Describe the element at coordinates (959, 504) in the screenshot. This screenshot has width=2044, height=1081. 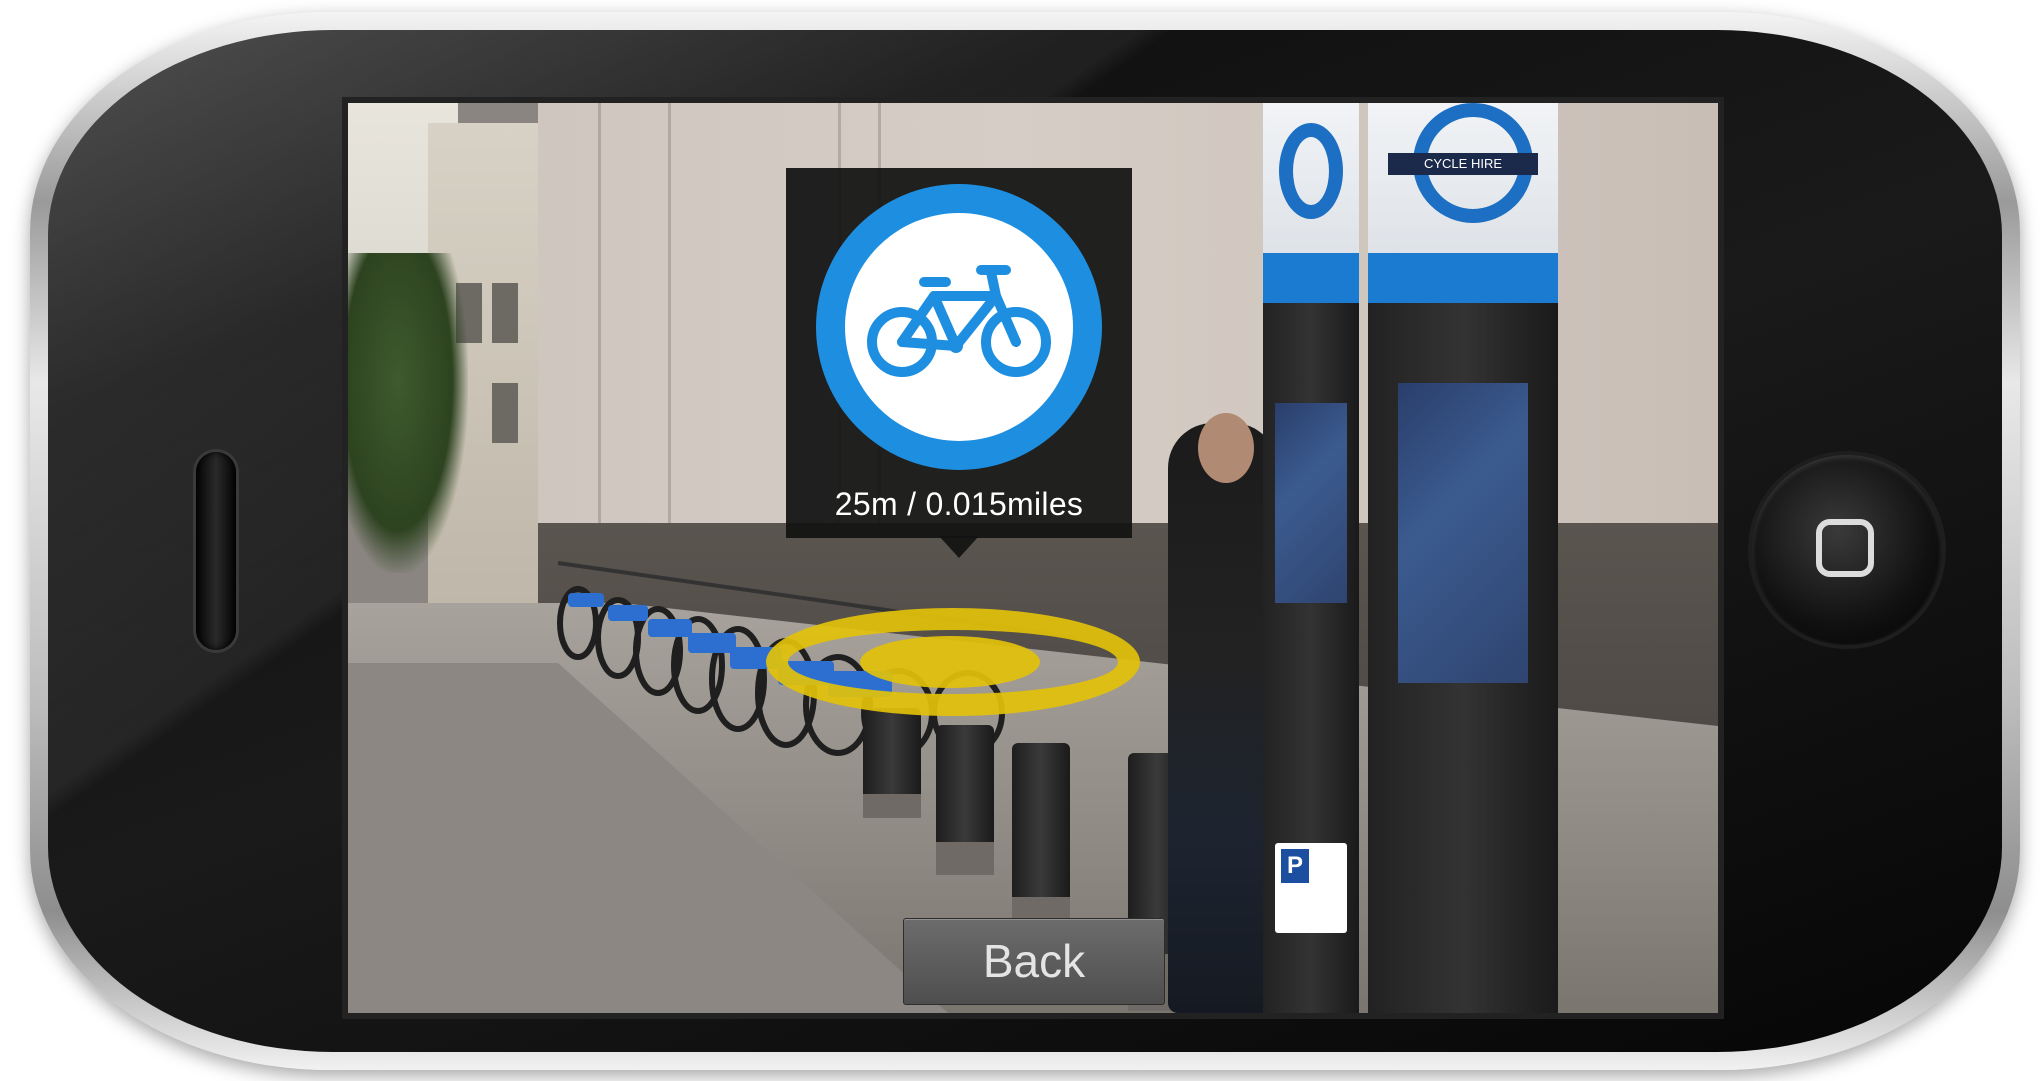
I see `poi-distance-label: 25m / 0.015miles` at that location.